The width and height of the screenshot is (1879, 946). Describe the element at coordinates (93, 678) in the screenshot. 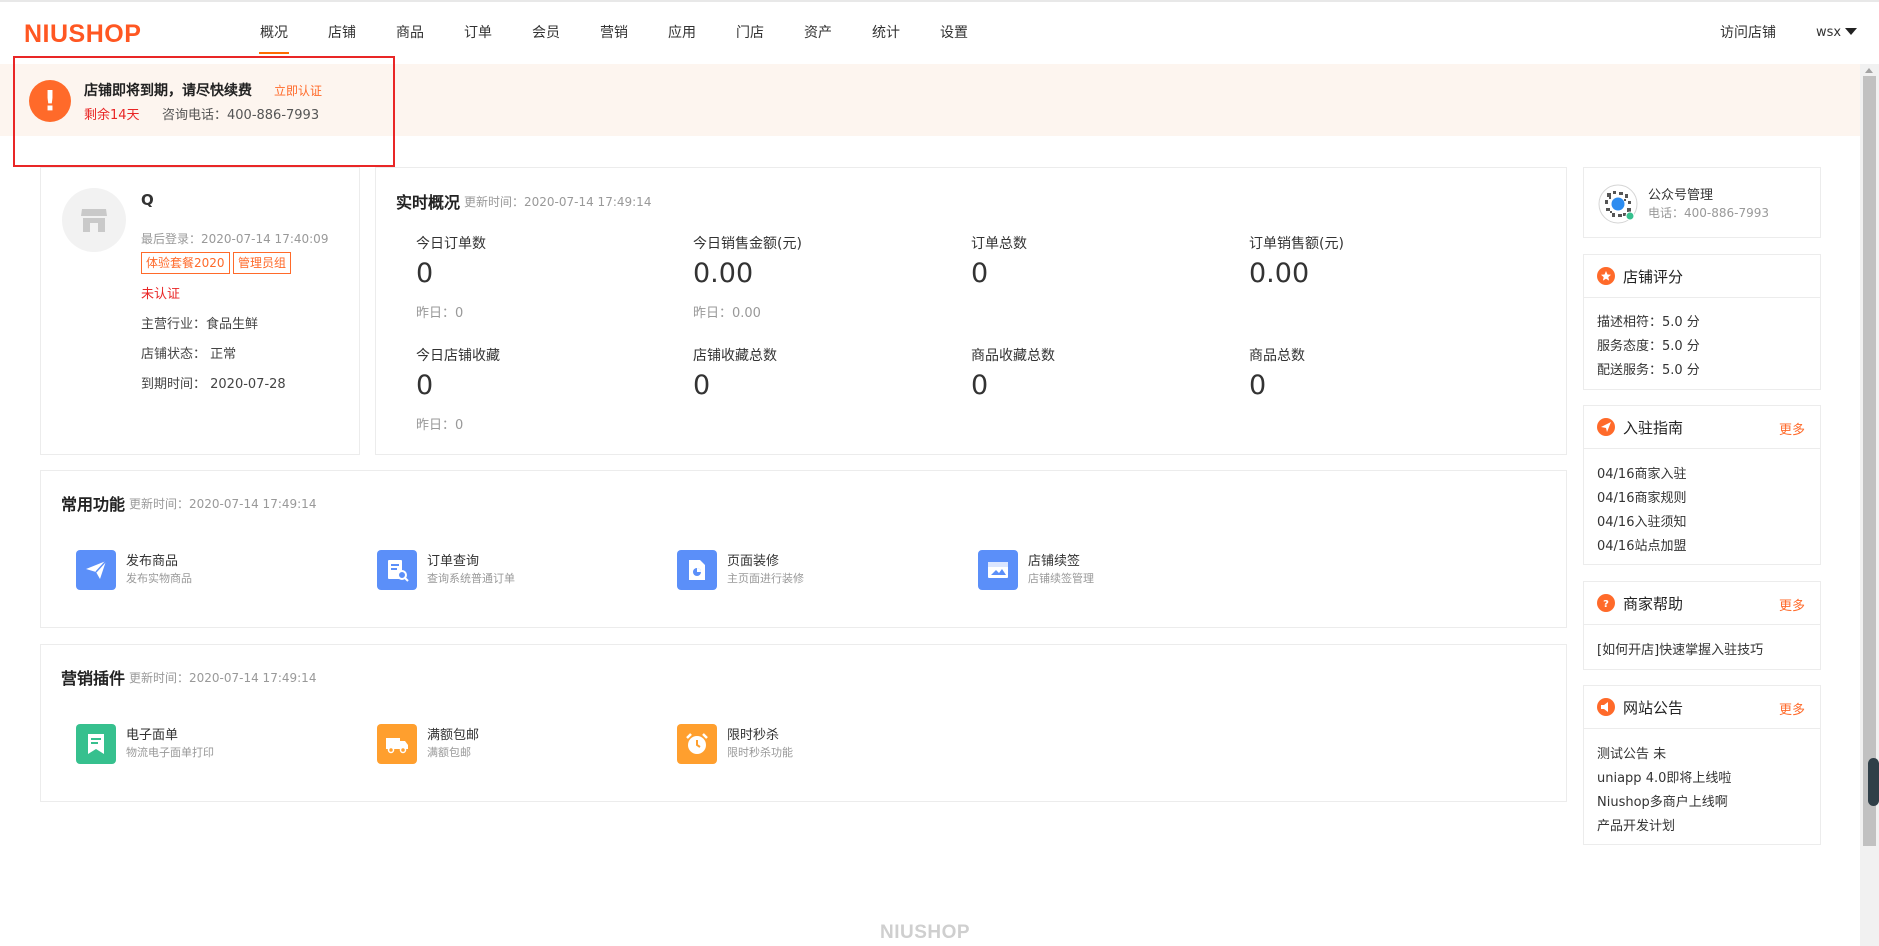

I see `marketing-title: 营销插件` at that location.